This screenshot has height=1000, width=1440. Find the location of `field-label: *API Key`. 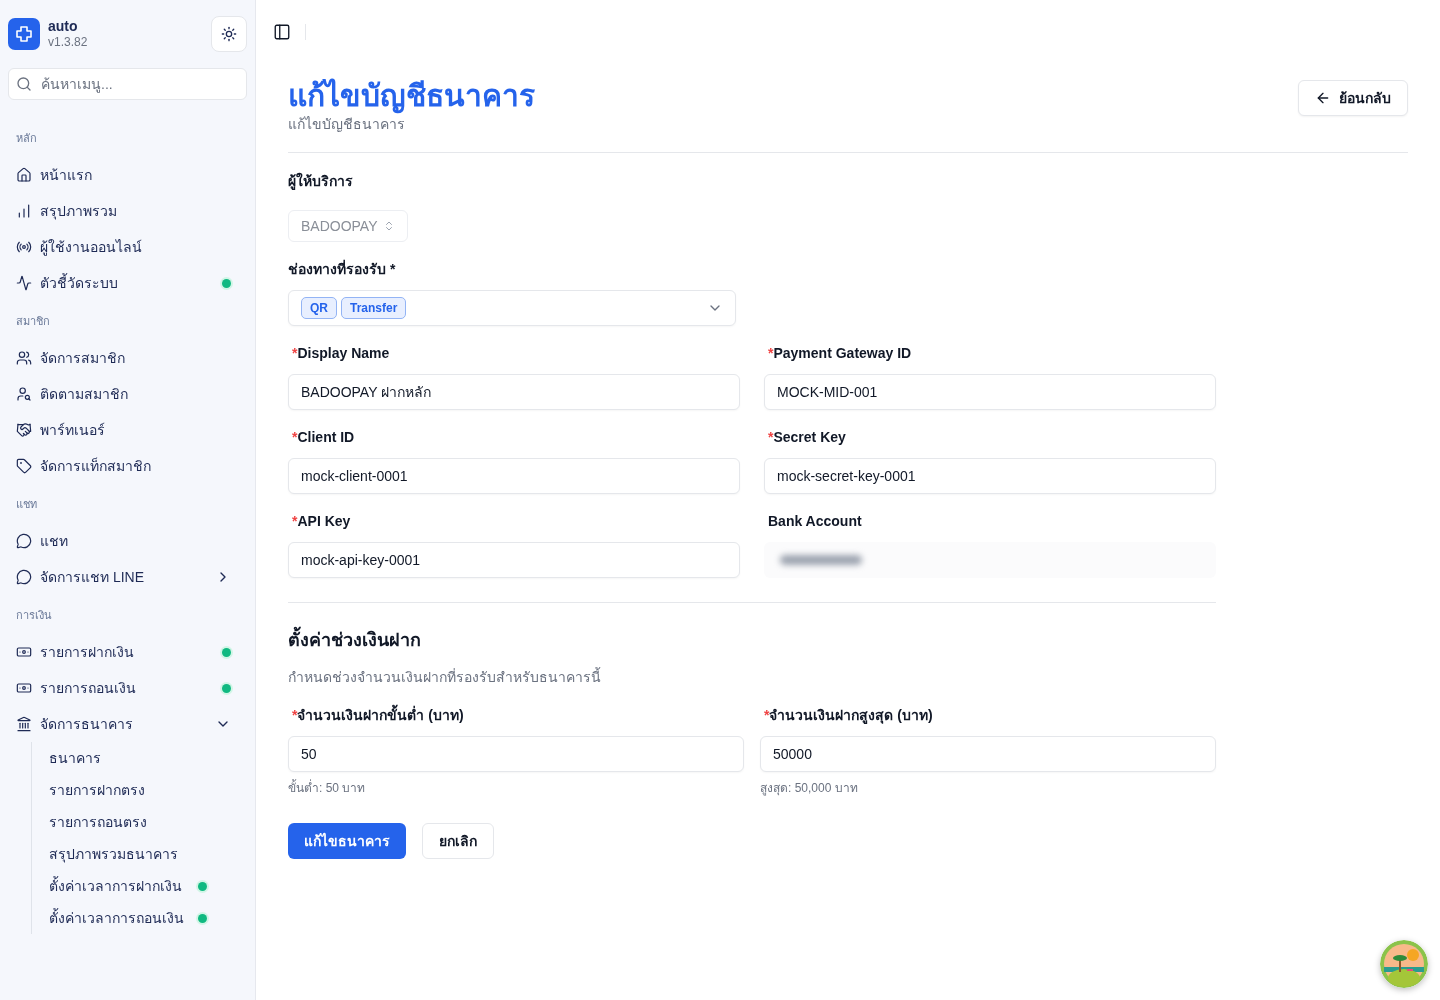

field-label: *API Key is located at coordinates (321, 521).